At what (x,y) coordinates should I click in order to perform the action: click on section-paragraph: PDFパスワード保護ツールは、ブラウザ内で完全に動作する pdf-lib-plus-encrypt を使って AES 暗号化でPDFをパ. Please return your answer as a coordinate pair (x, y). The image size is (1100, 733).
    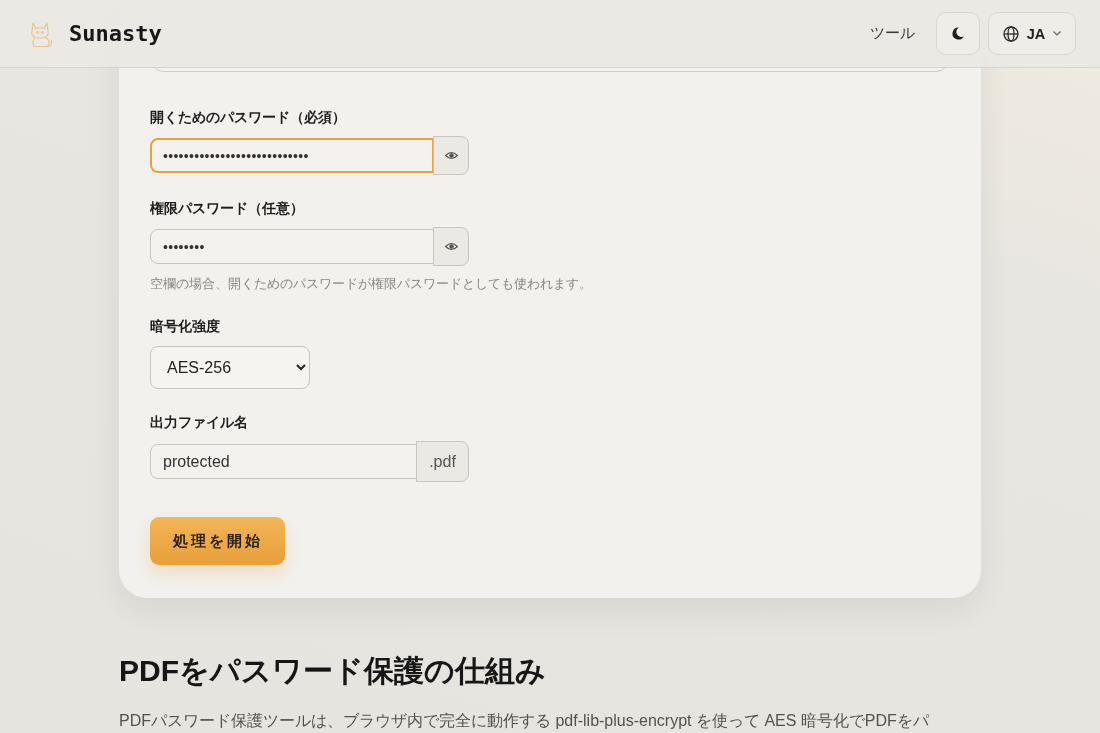
    Looking at the image, I should click on (524, 721).